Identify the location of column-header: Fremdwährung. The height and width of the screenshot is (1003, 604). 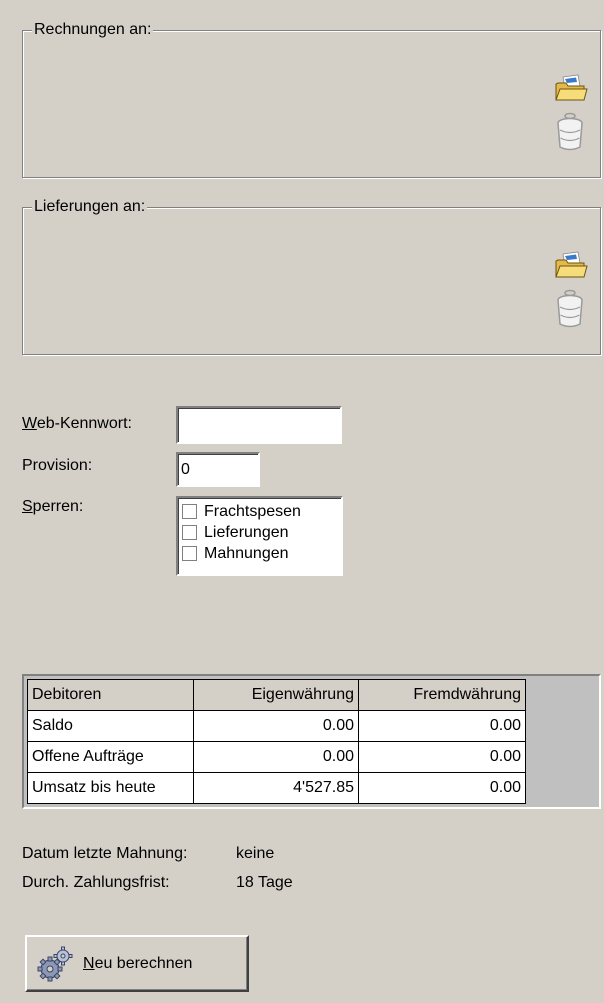
(442, 695).